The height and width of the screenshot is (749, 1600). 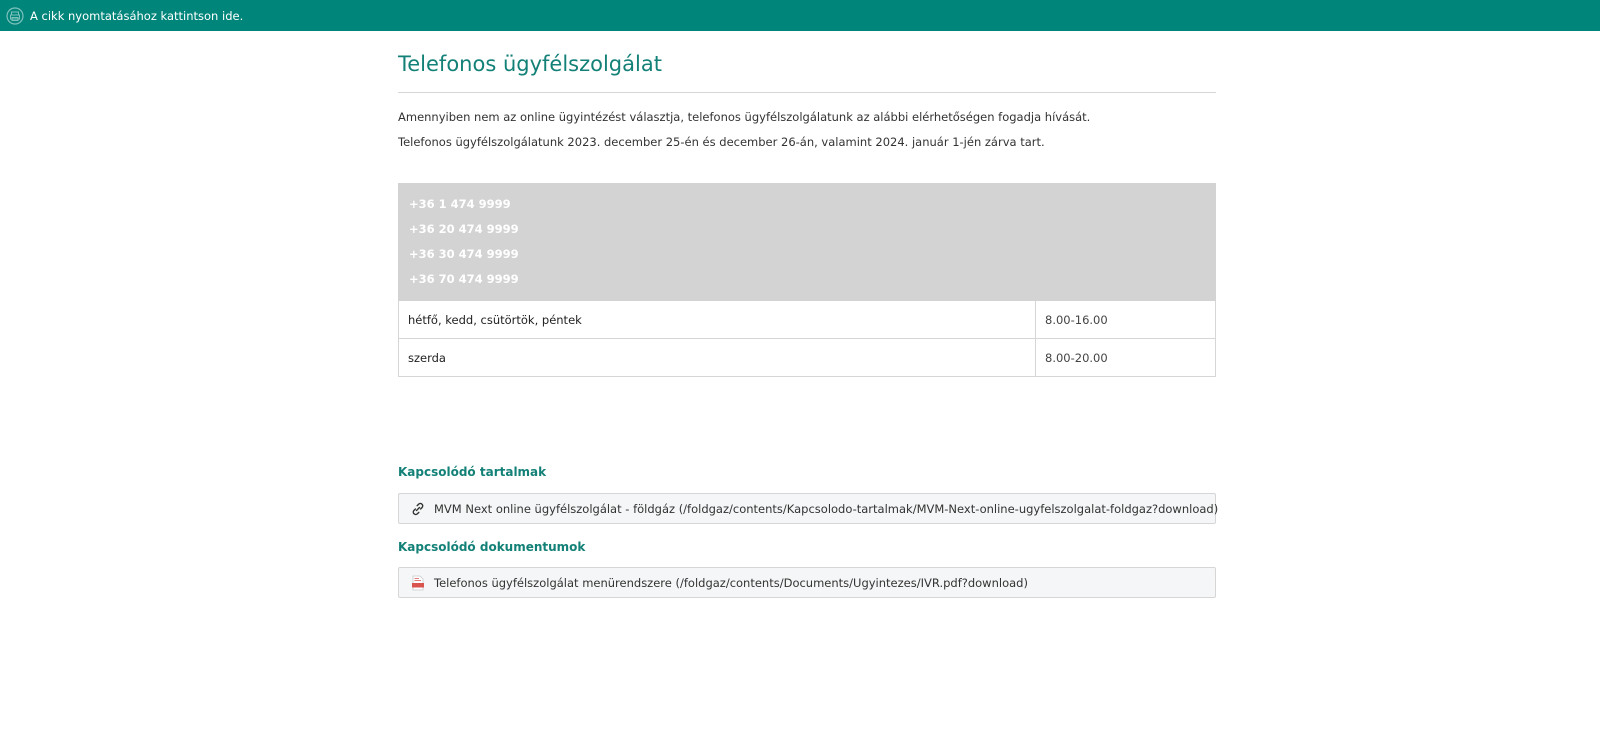 What do you see at coordinates (418, 583) in the screenshot?
I see `pdf-icon` at bounding box center [418, 583].